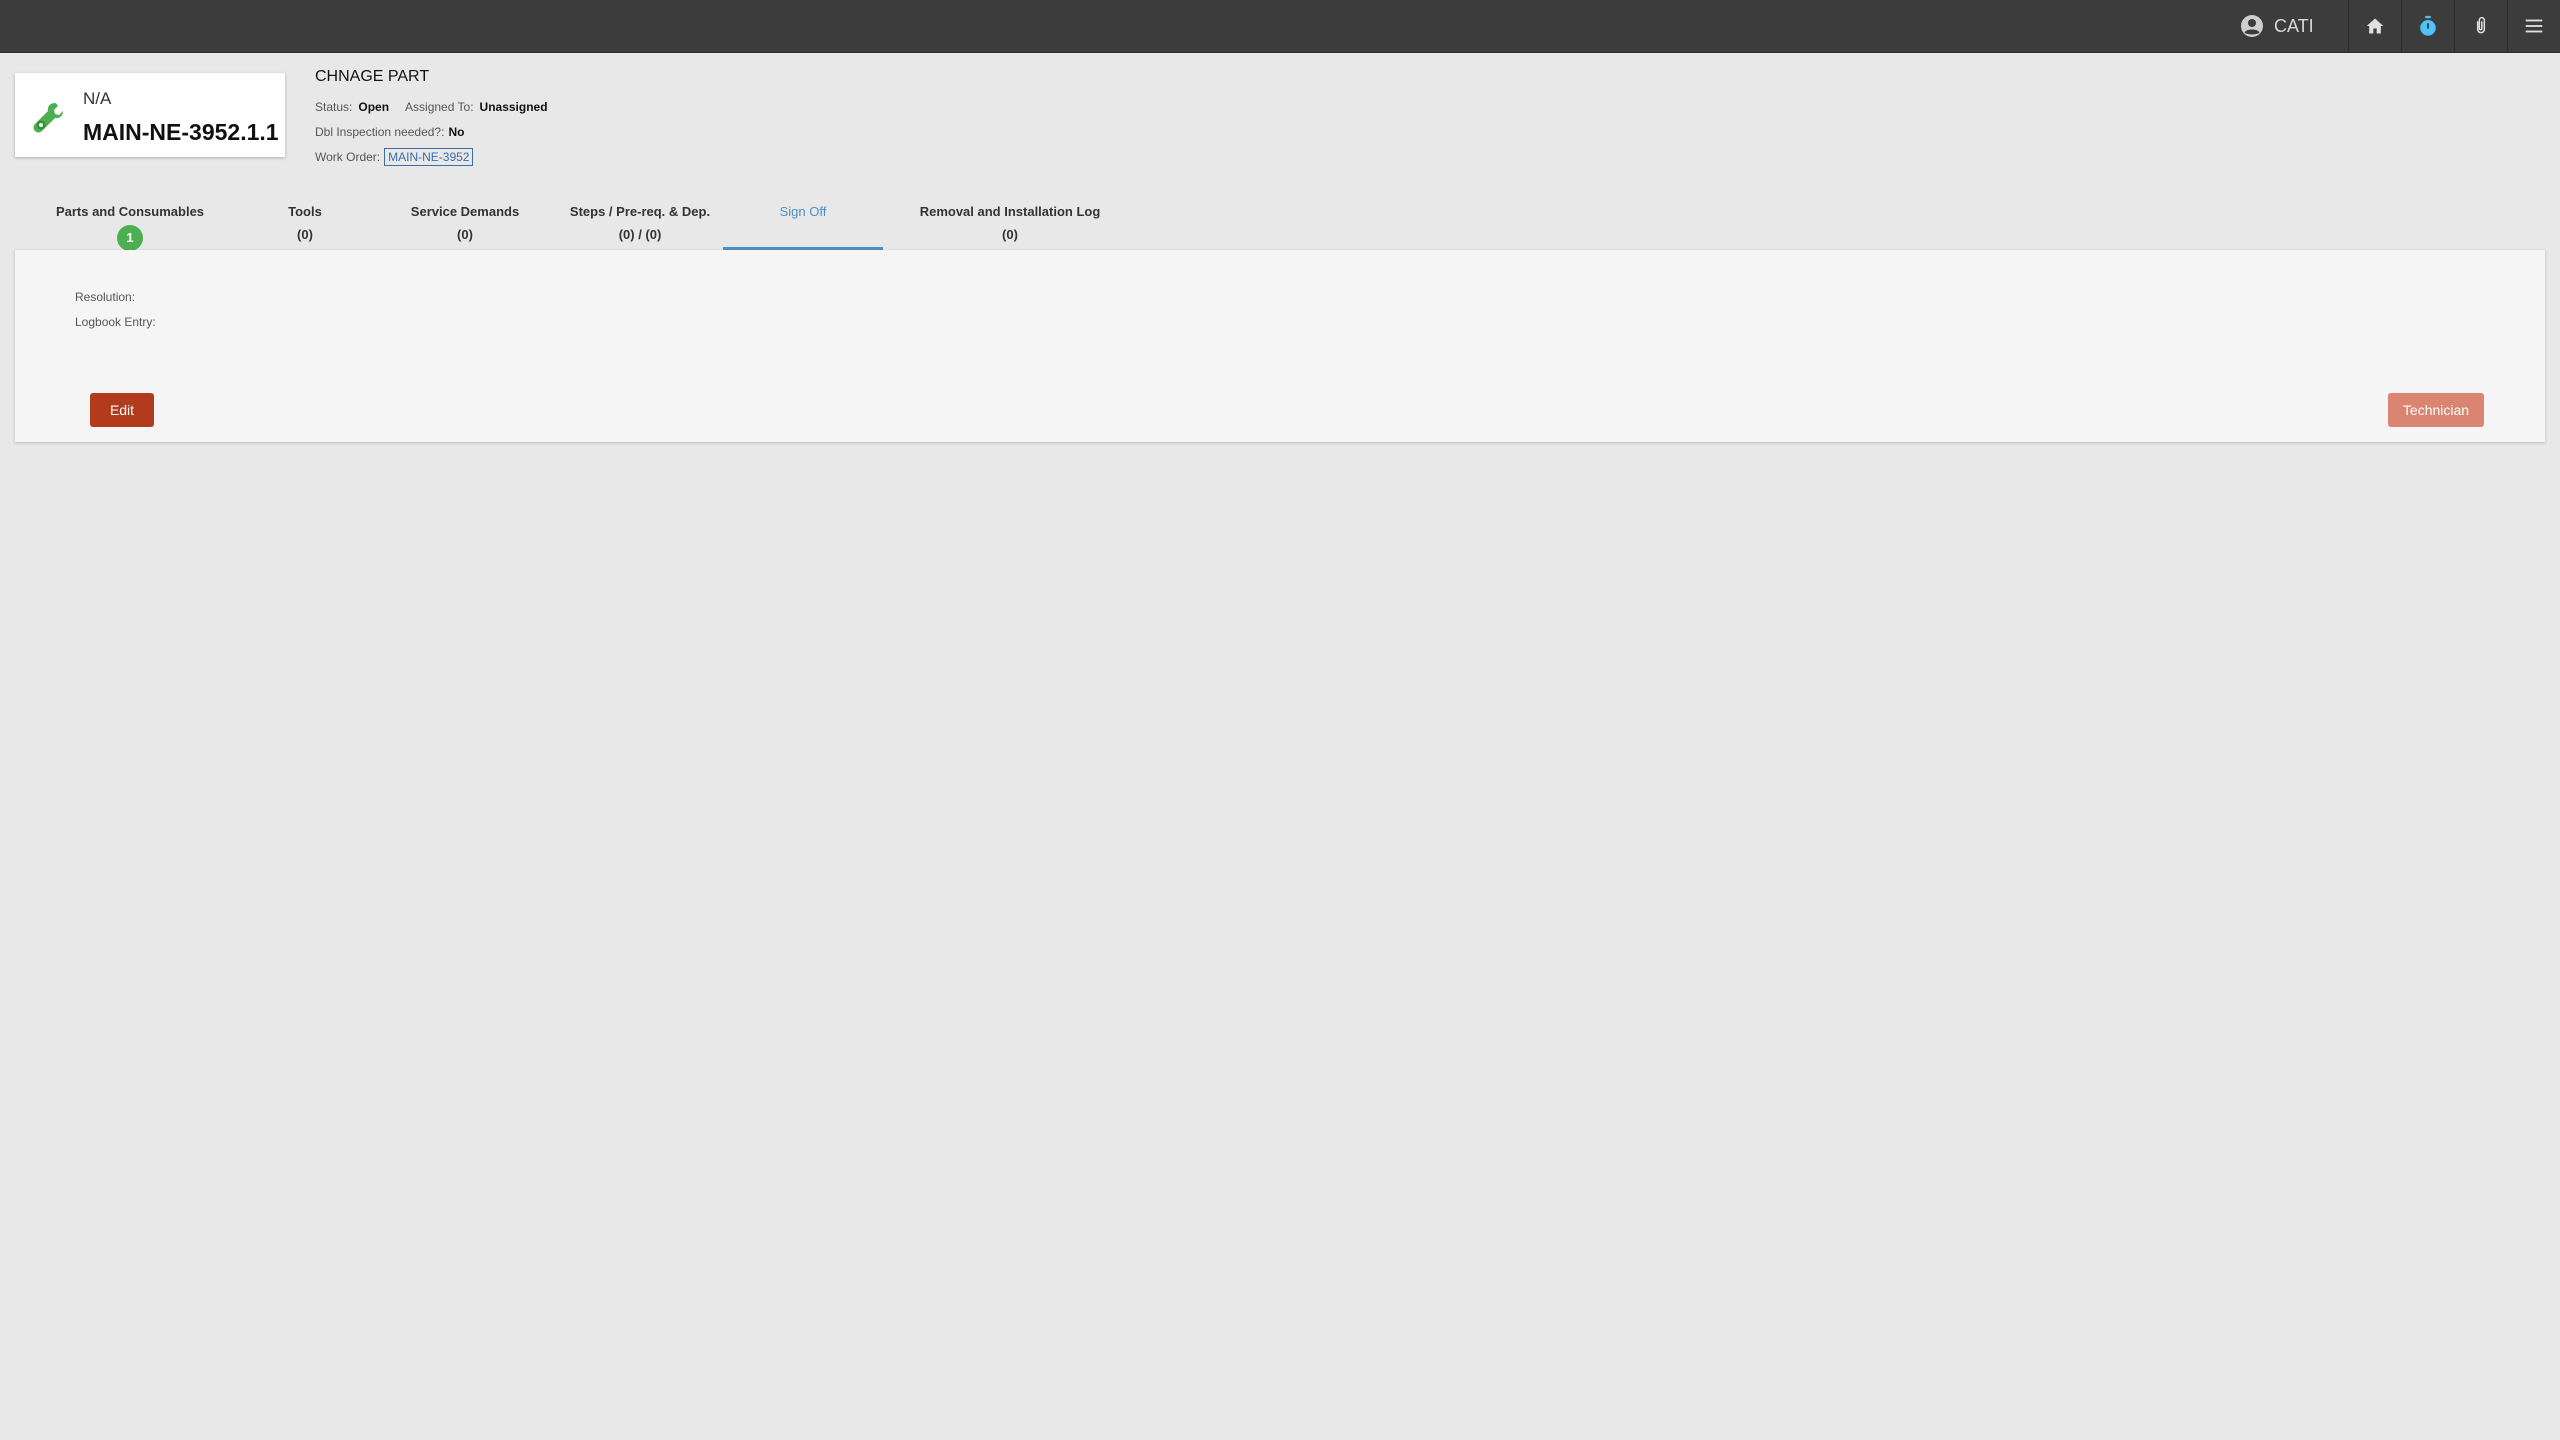  What do you see at coordinates (439, 106) in the screenshot?
I see `assigned-label: Assigned To:` at bounding box center [439, 106].